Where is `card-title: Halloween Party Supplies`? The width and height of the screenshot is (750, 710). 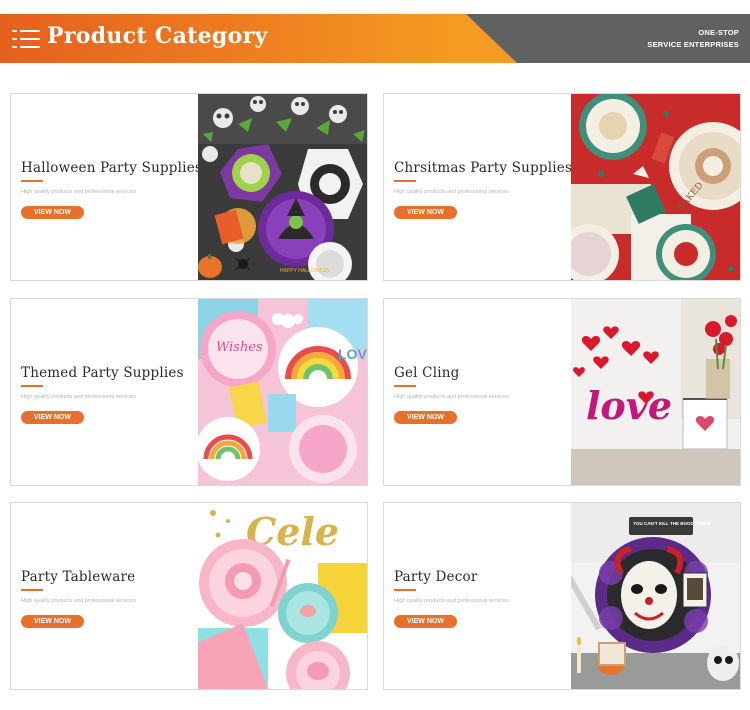
card-title: Halloween Party Supplies is located at coordinates (111, 168).